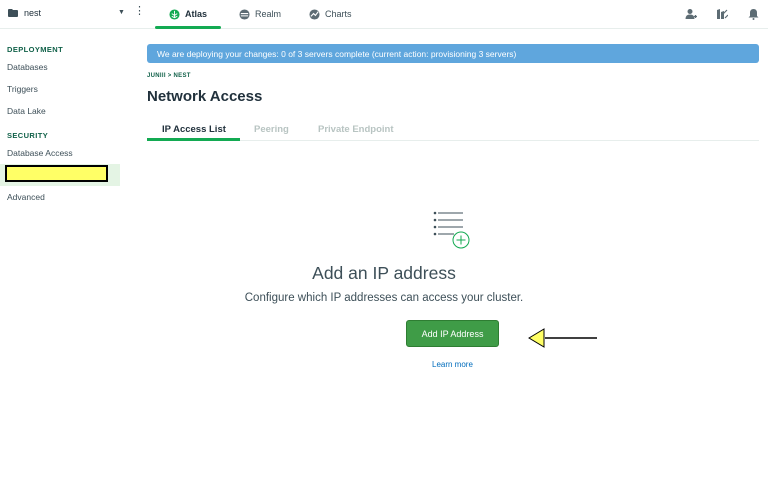 The height and width of the screenshot is (481, 768). What do you see at coordinates (384, 14) in the screenshot?
I see `top-navigation-bar: nest ▼ ⋮ Atlas Realm Charts` at bounding box center [384, 14].